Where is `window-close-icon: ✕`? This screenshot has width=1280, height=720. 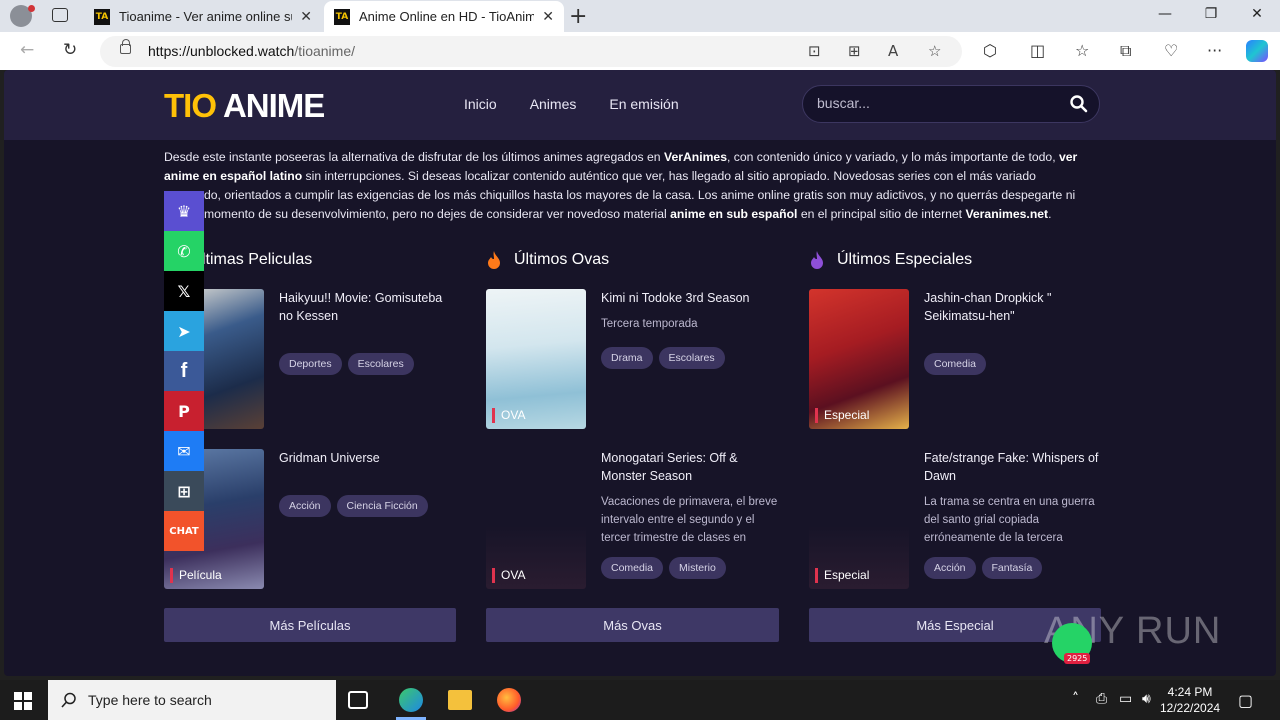 window-close-icon: ✕ is located at coordinates (1257, 14).